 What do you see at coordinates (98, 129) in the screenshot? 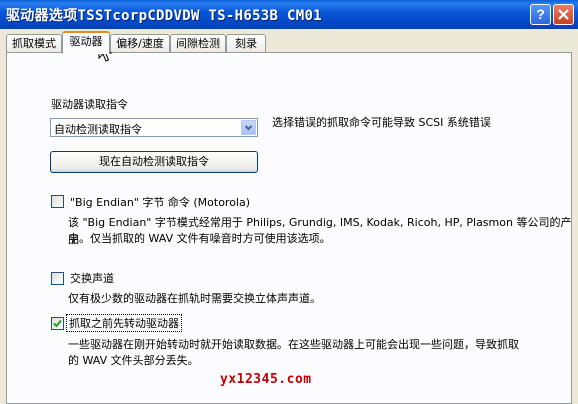
I see `read-command-value: 自动检测读取指令` at bounding box center [98, 129].